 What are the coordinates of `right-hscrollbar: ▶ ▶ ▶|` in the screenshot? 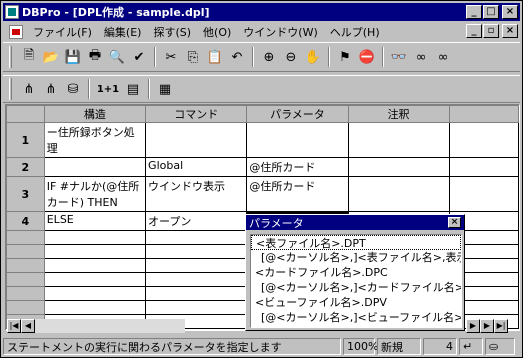 It's located at (487, 326).